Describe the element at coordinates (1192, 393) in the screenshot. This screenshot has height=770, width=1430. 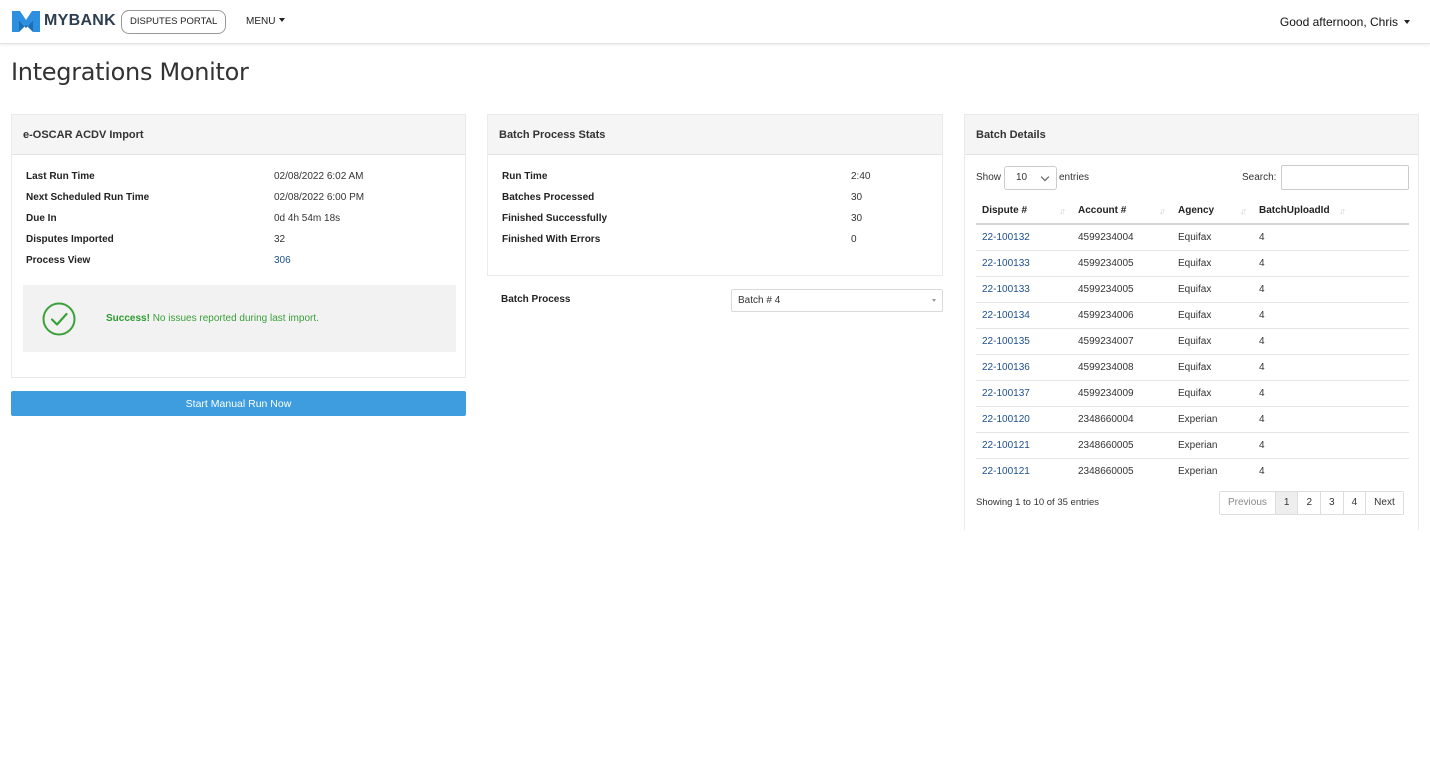
I see `table-row: 22-100137 4599234009 Equifax 4` at that location.